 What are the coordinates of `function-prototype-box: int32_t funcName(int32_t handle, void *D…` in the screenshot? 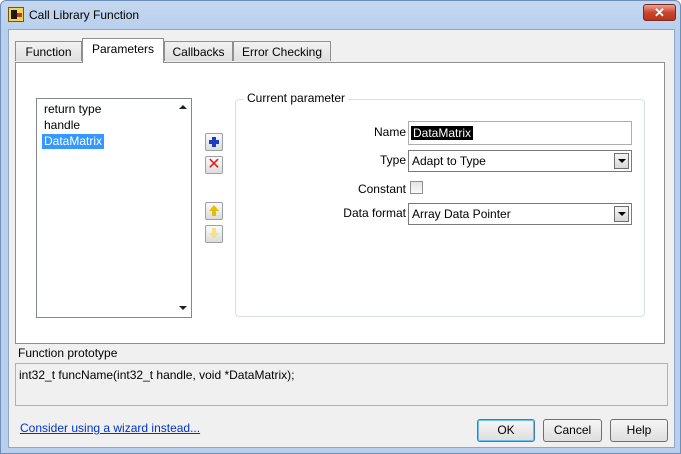 It's located at (341, 384).